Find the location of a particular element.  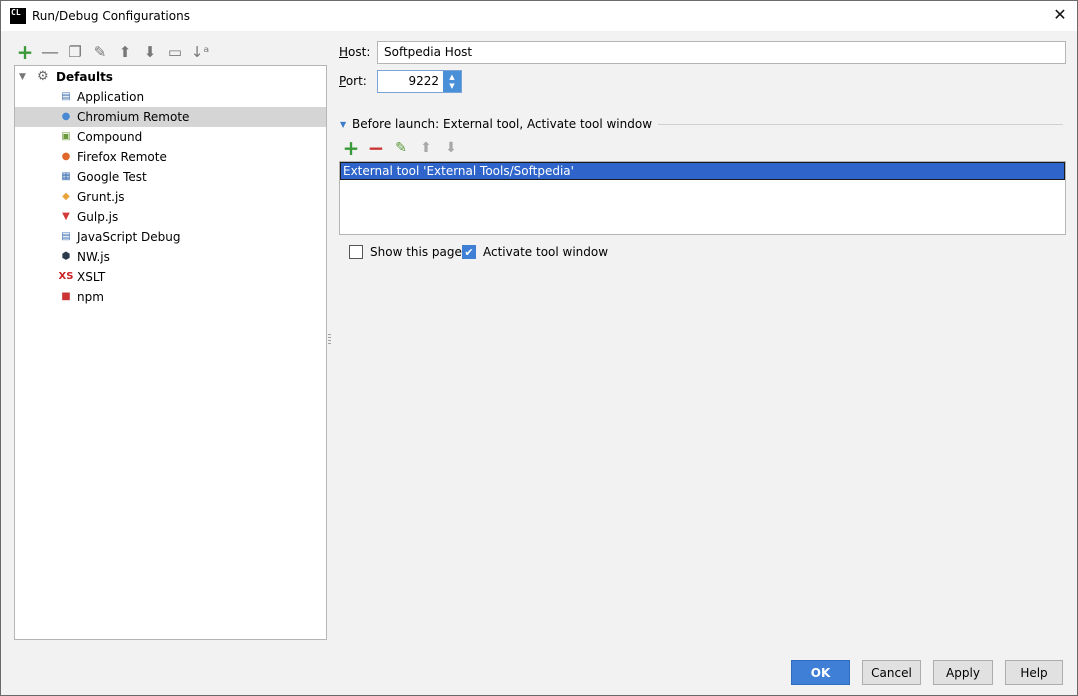

edit-task-button: ✎ is located at coordinates (401, 148).